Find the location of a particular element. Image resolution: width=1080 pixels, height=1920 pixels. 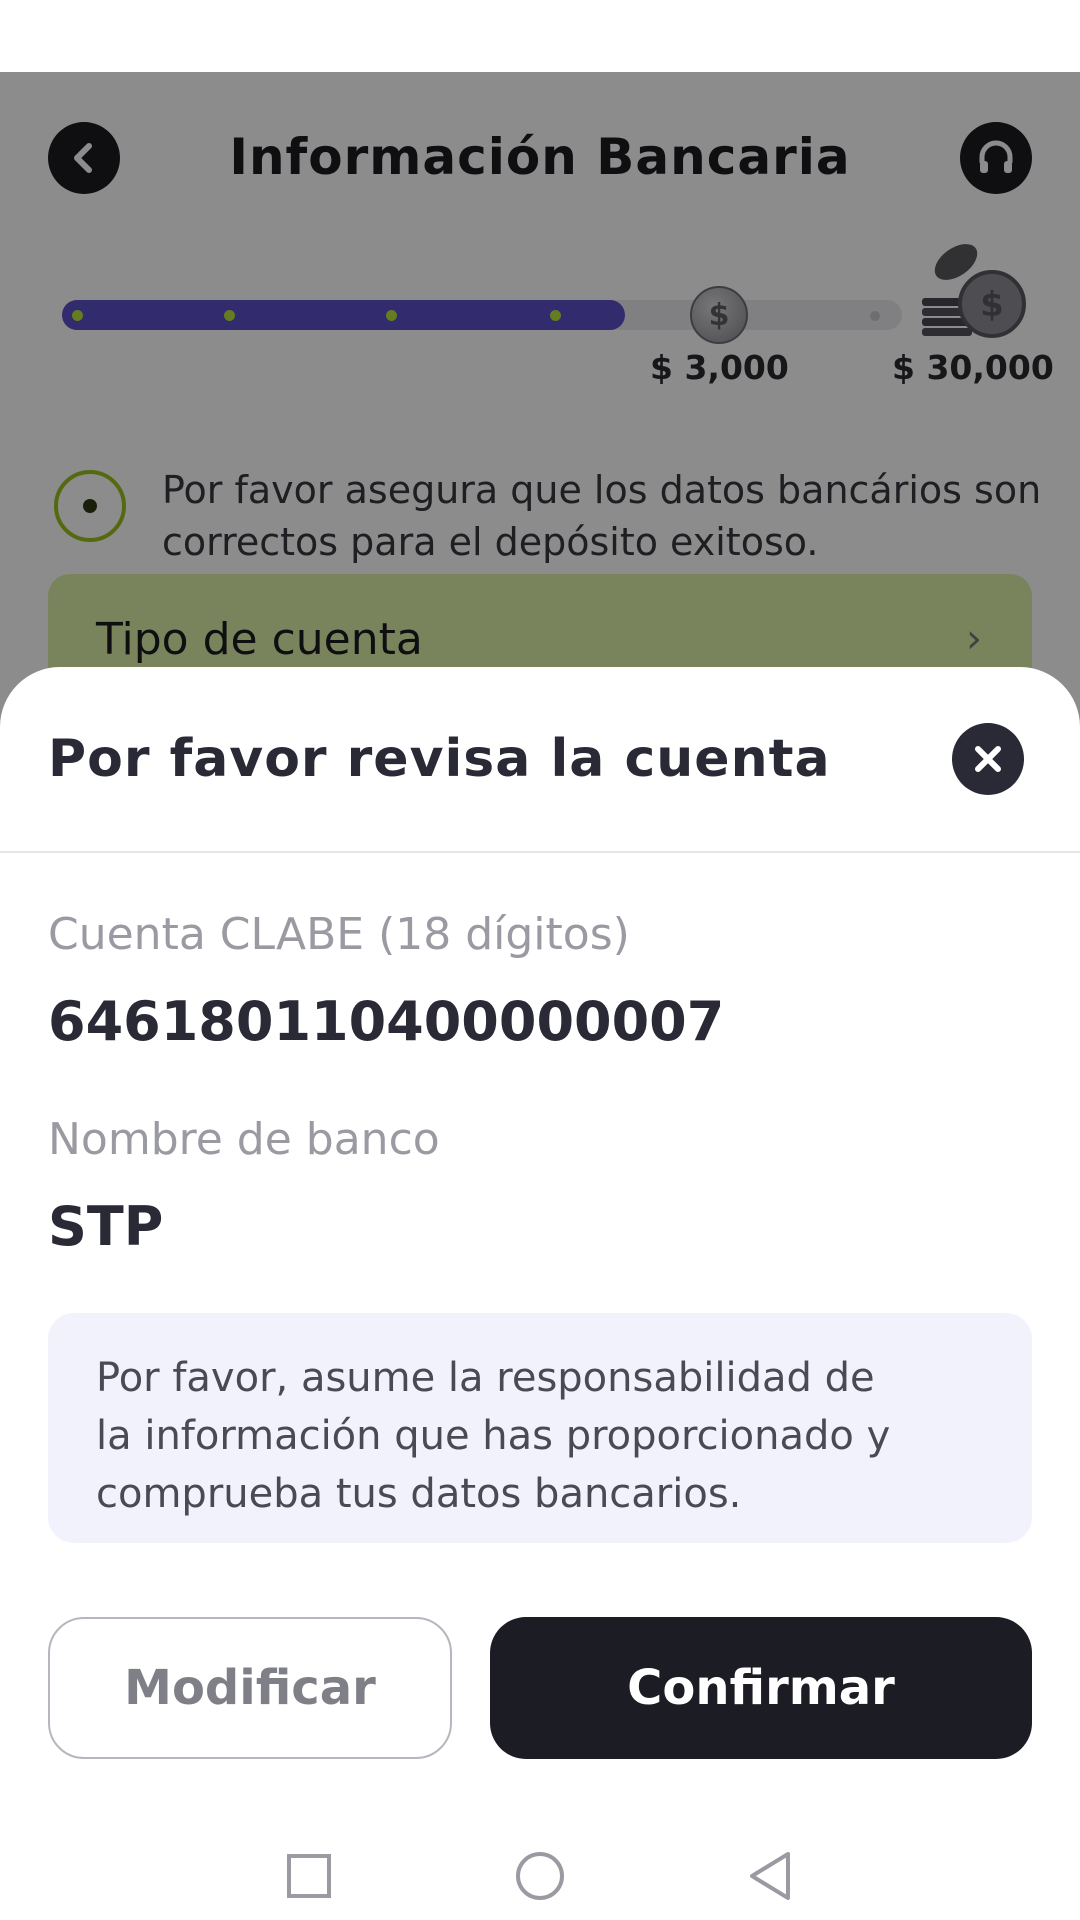

nav-recents-icon is located at coordinates (309, 1876).